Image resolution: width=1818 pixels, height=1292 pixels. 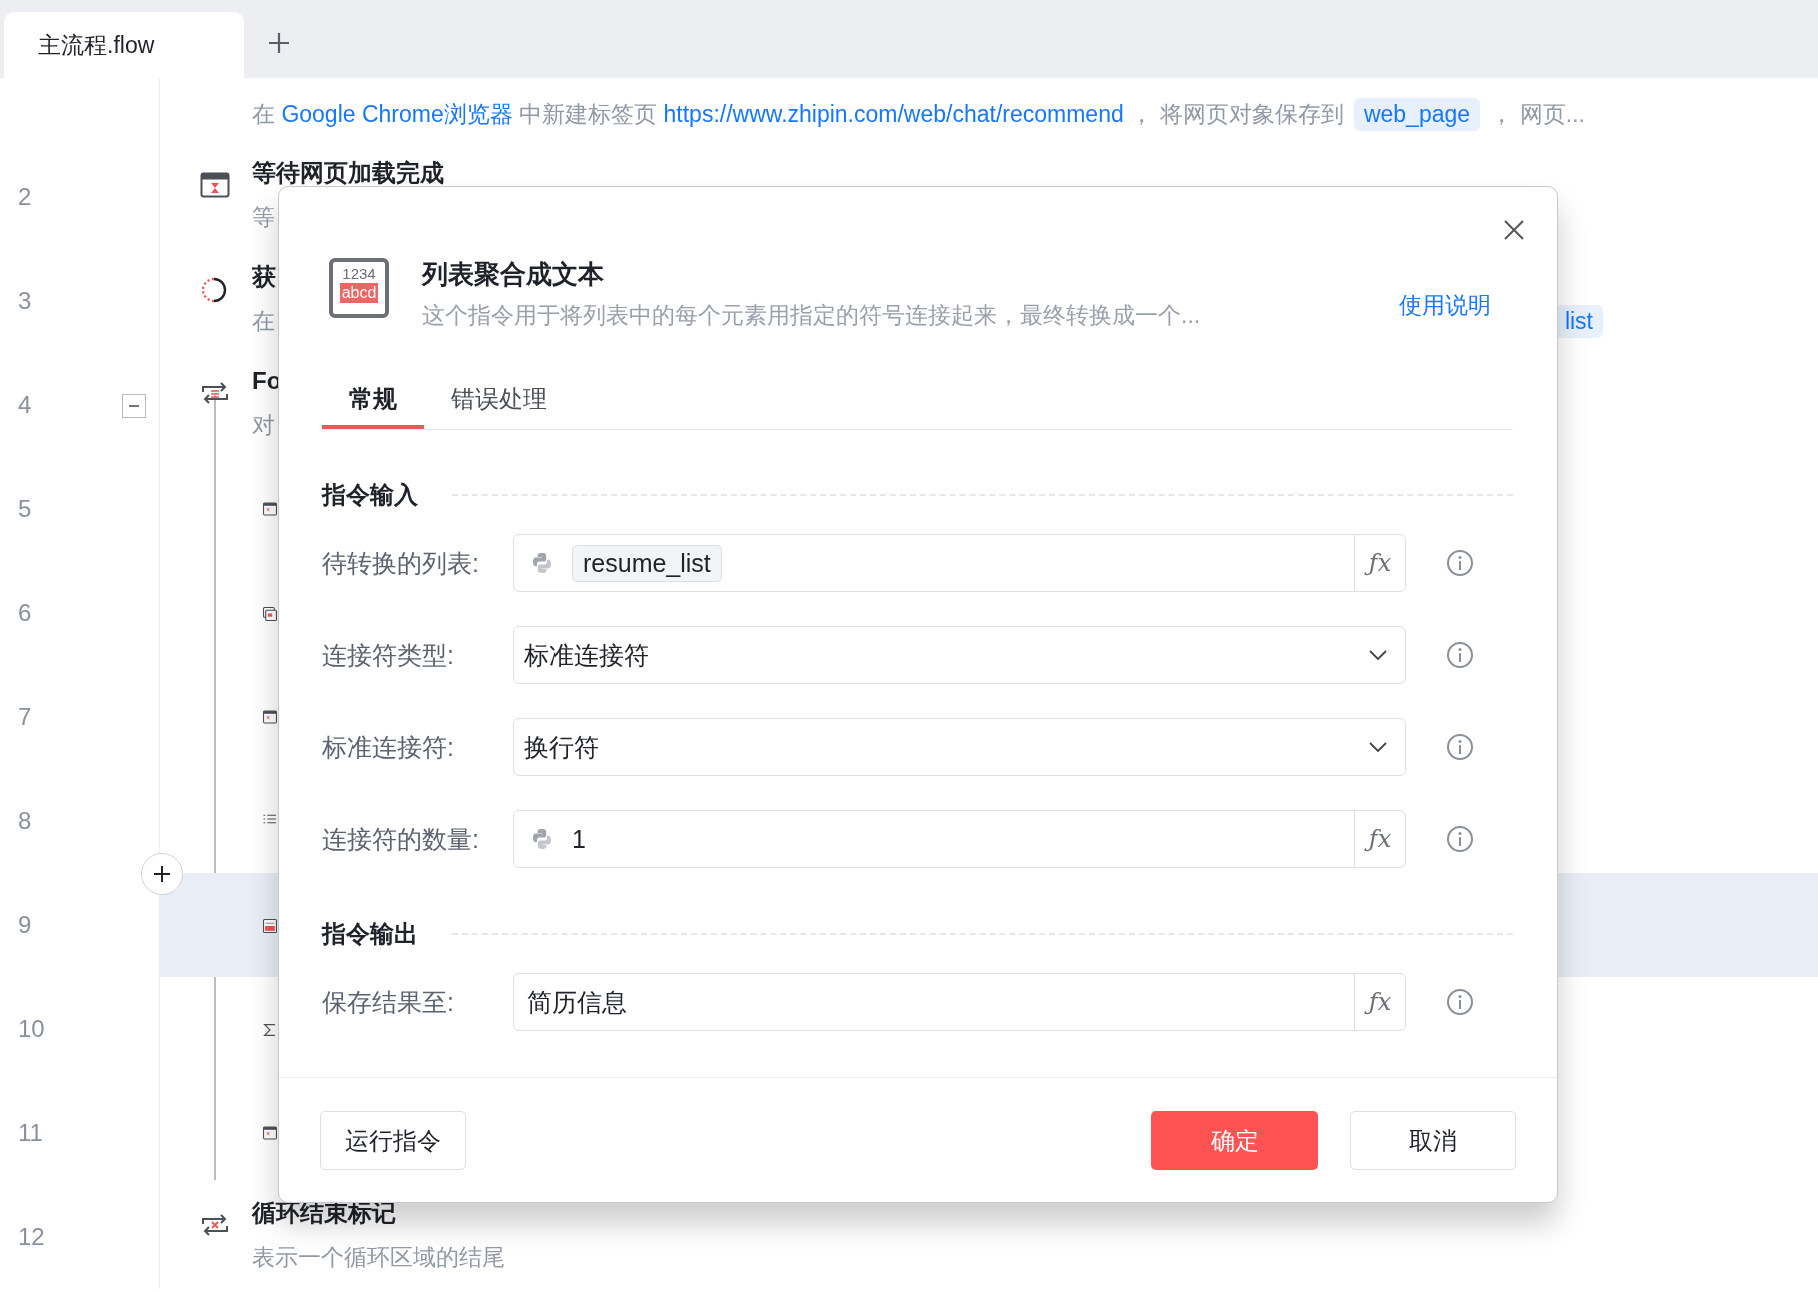 I want to click on line-number: 8, so click(x=25, y=821).